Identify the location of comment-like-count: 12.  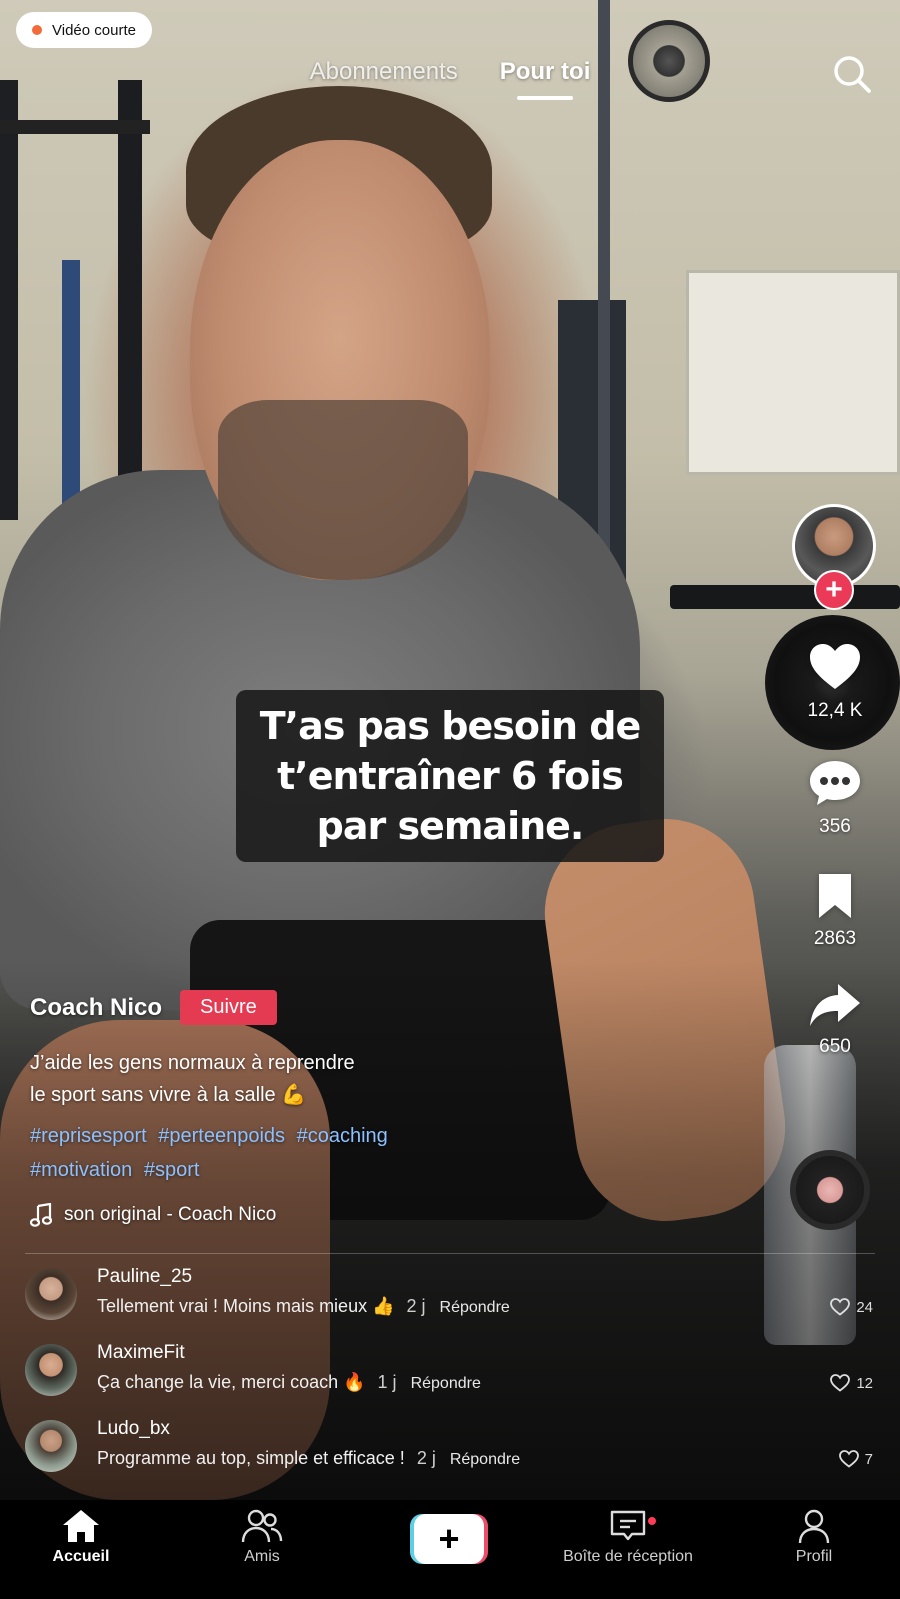
(864, 1383).